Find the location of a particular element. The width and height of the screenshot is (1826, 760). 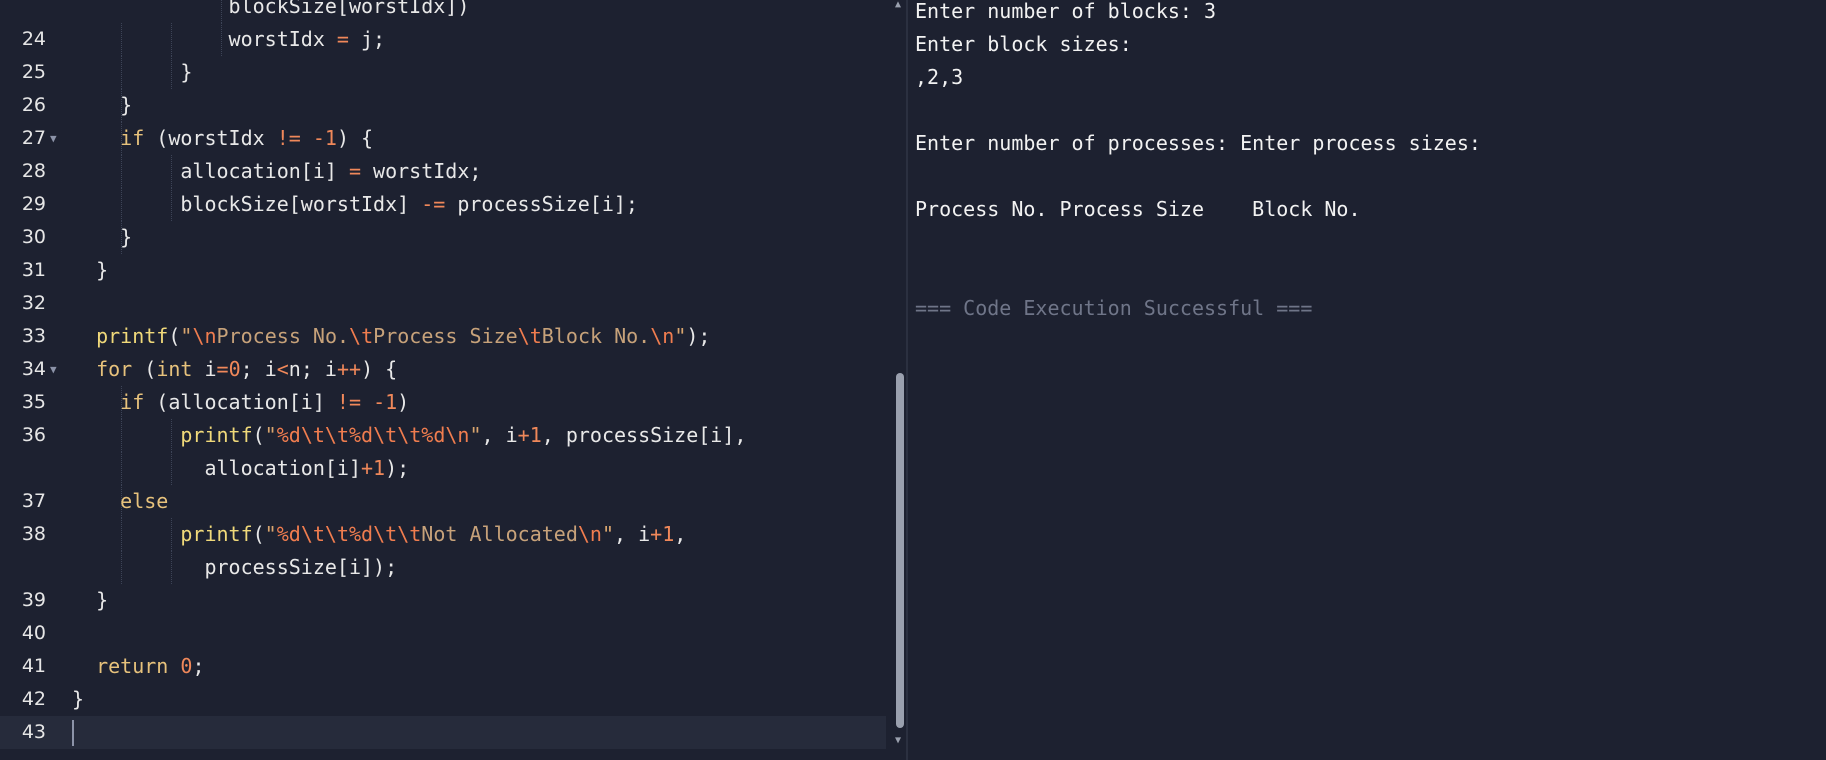

code-line: 28 allocation[i] = worstIdx; is located at coordinates (443, 171).